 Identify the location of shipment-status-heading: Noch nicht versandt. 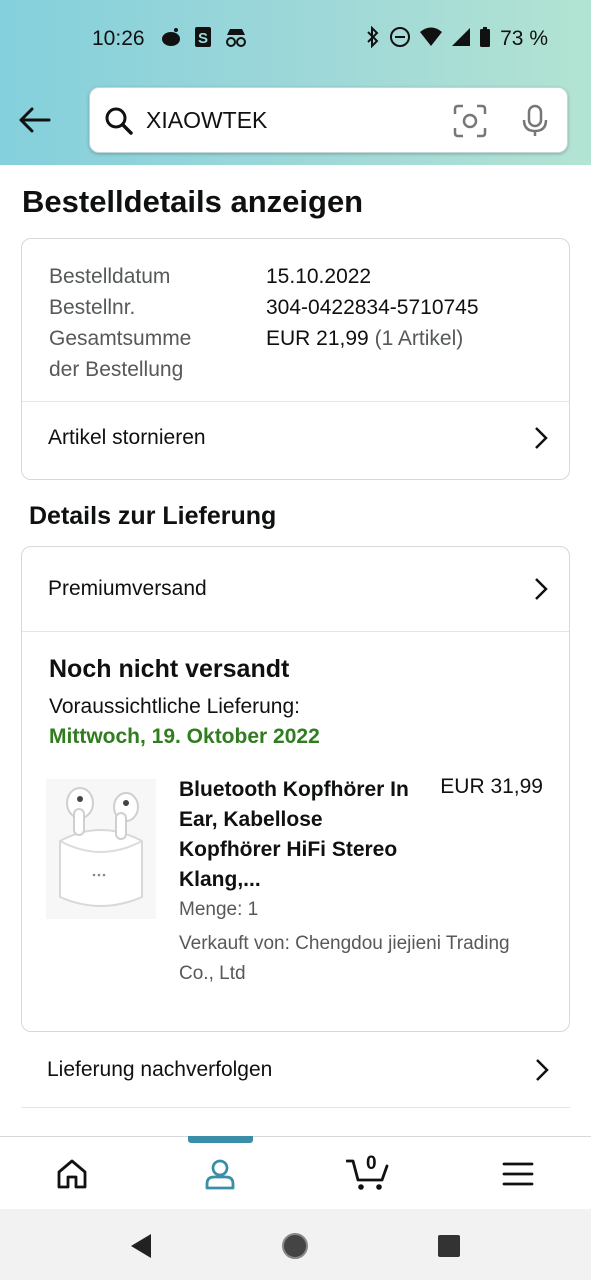
(169, 669).